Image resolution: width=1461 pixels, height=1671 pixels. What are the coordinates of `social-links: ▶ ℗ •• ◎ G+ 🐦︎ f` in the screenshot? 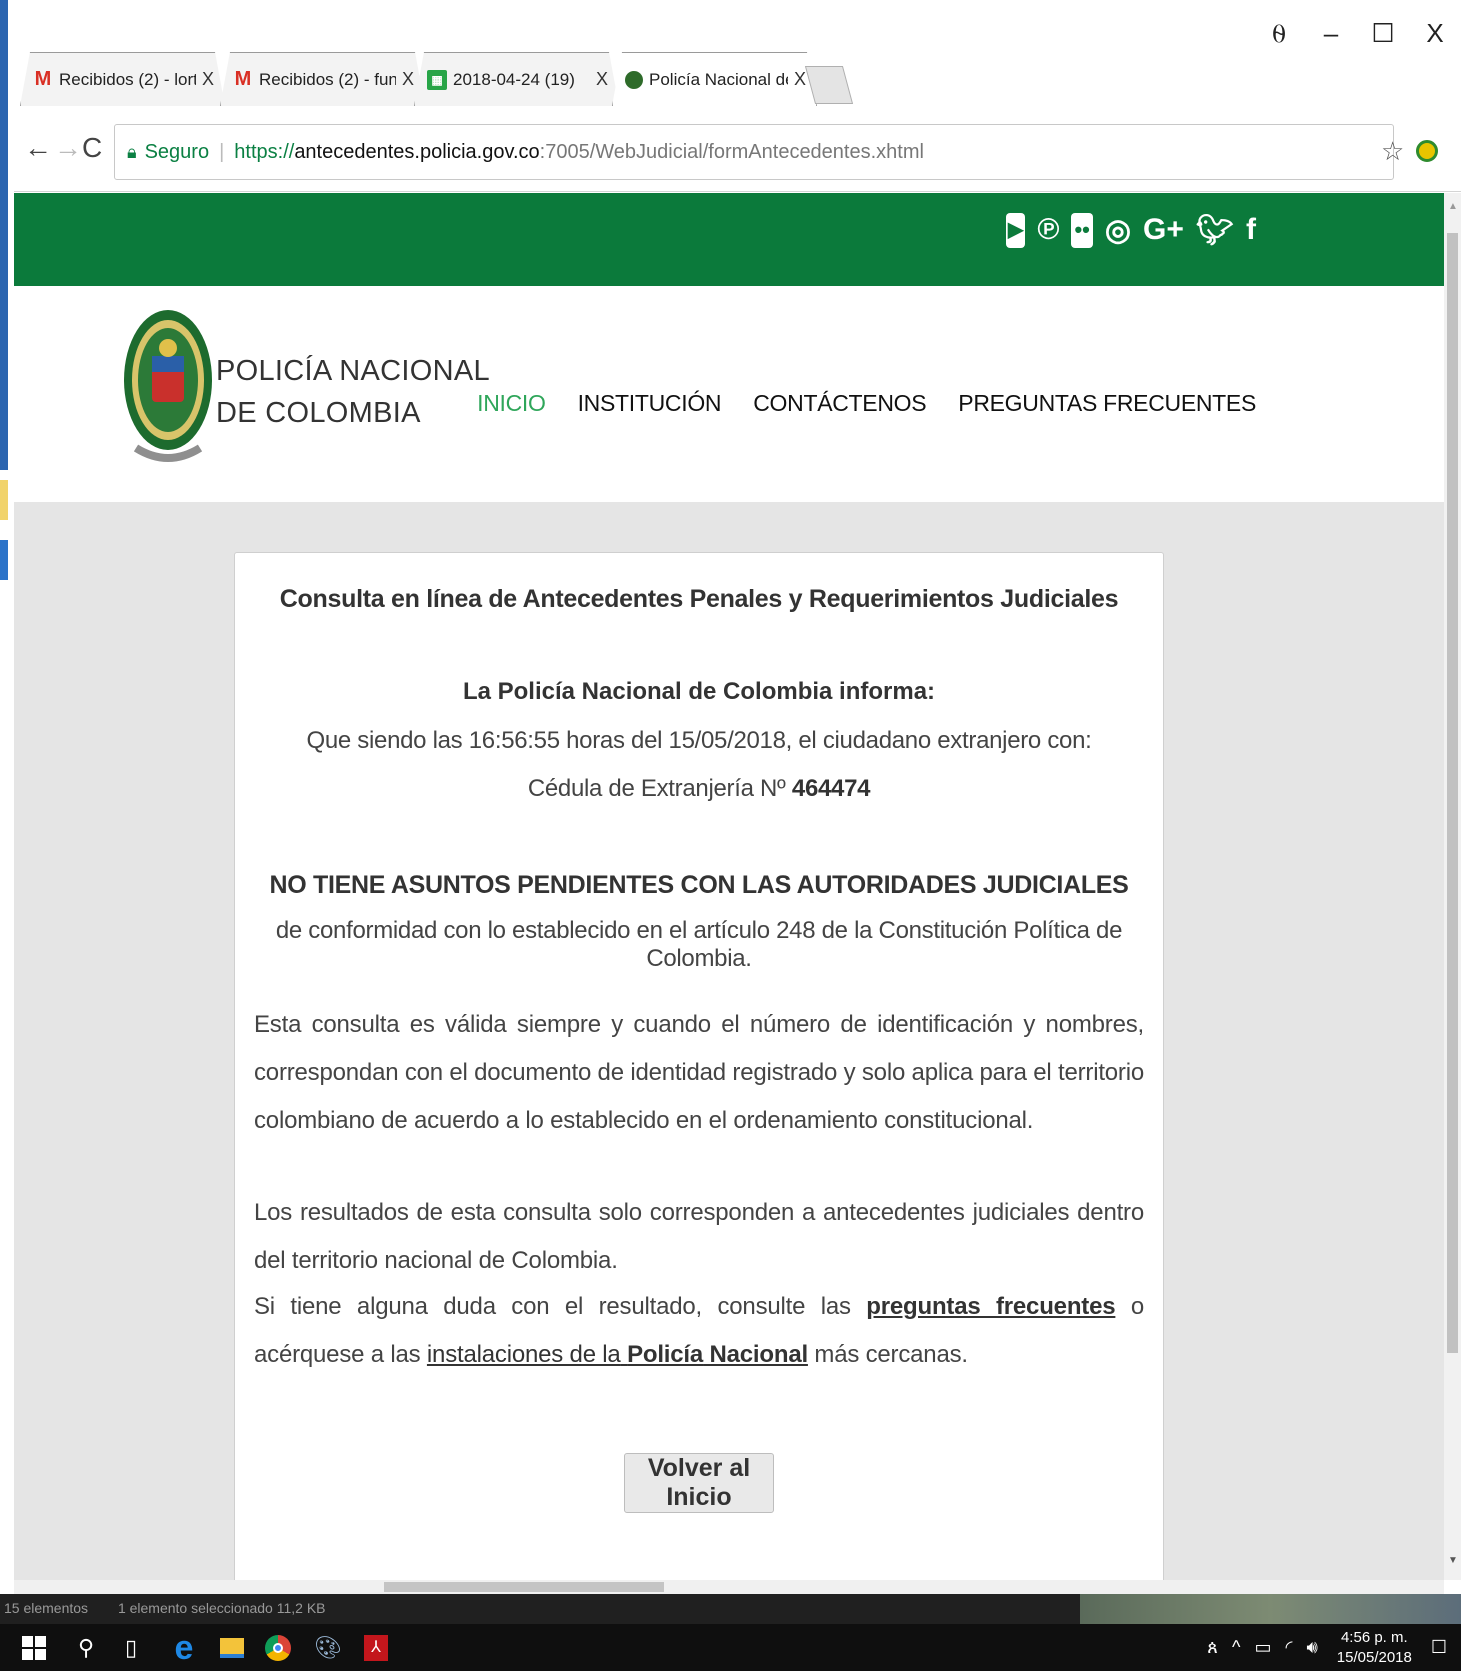 It's located at (1130, 230).